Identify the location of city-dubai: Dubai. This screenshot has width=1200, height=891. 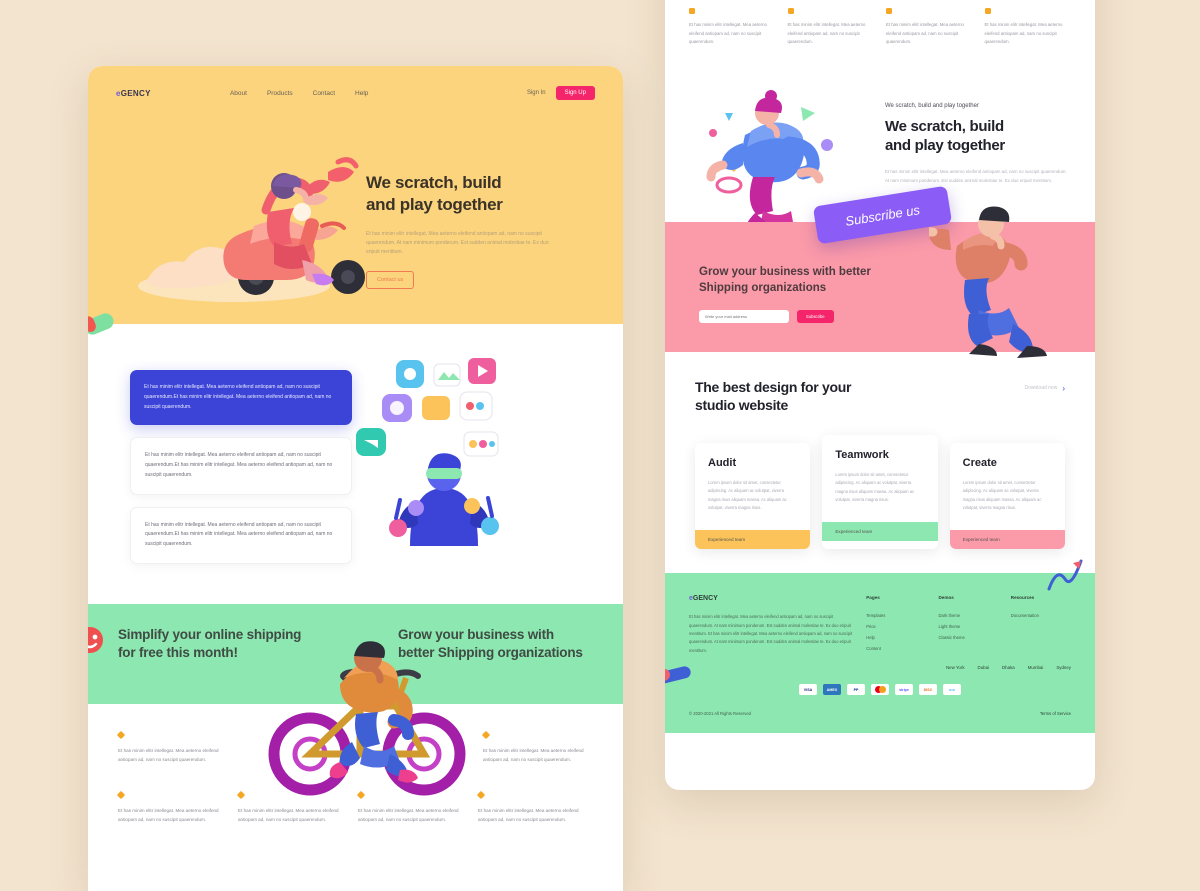
(983, 667).